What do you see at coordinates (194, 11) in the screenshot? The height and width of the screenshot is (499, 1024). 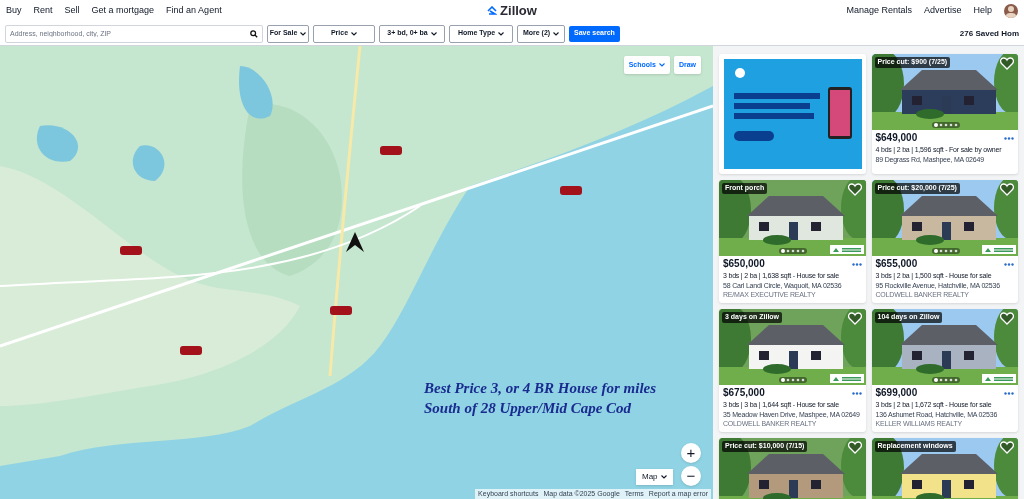 I see `nav-link: Find an Agent` at bounding box center [194, 11].